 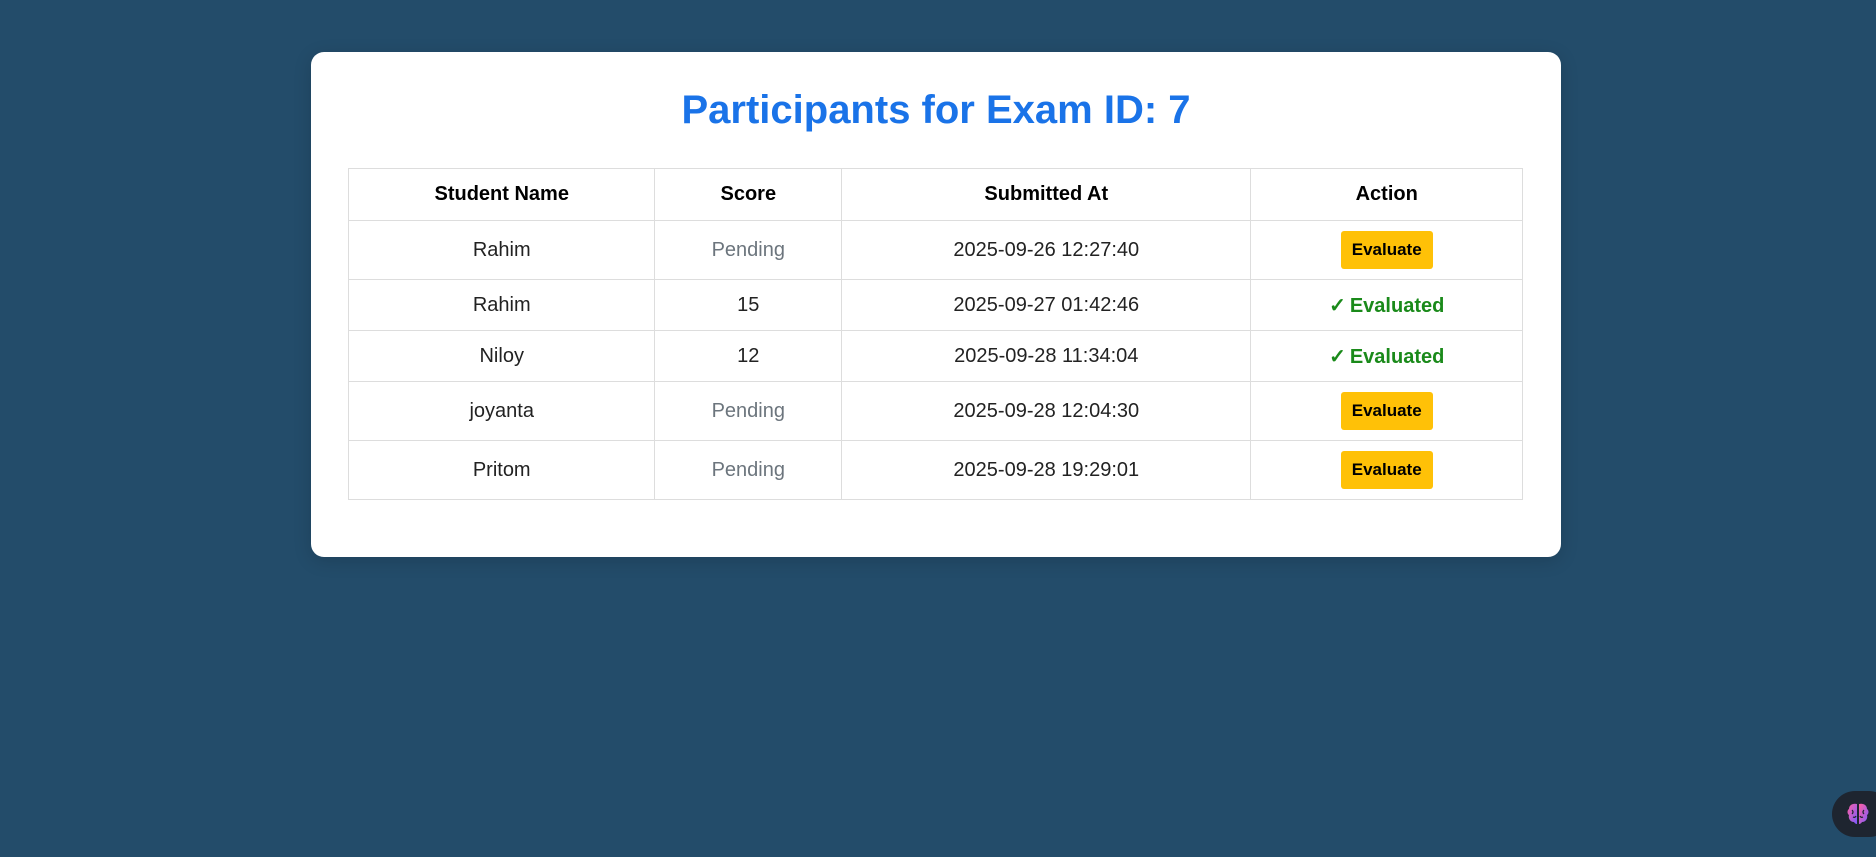 What do you see at coordinates (1046, 194) in the screenshot?
I see `header-submitted-at: Submitted At` at bounding box center [1046, 194].